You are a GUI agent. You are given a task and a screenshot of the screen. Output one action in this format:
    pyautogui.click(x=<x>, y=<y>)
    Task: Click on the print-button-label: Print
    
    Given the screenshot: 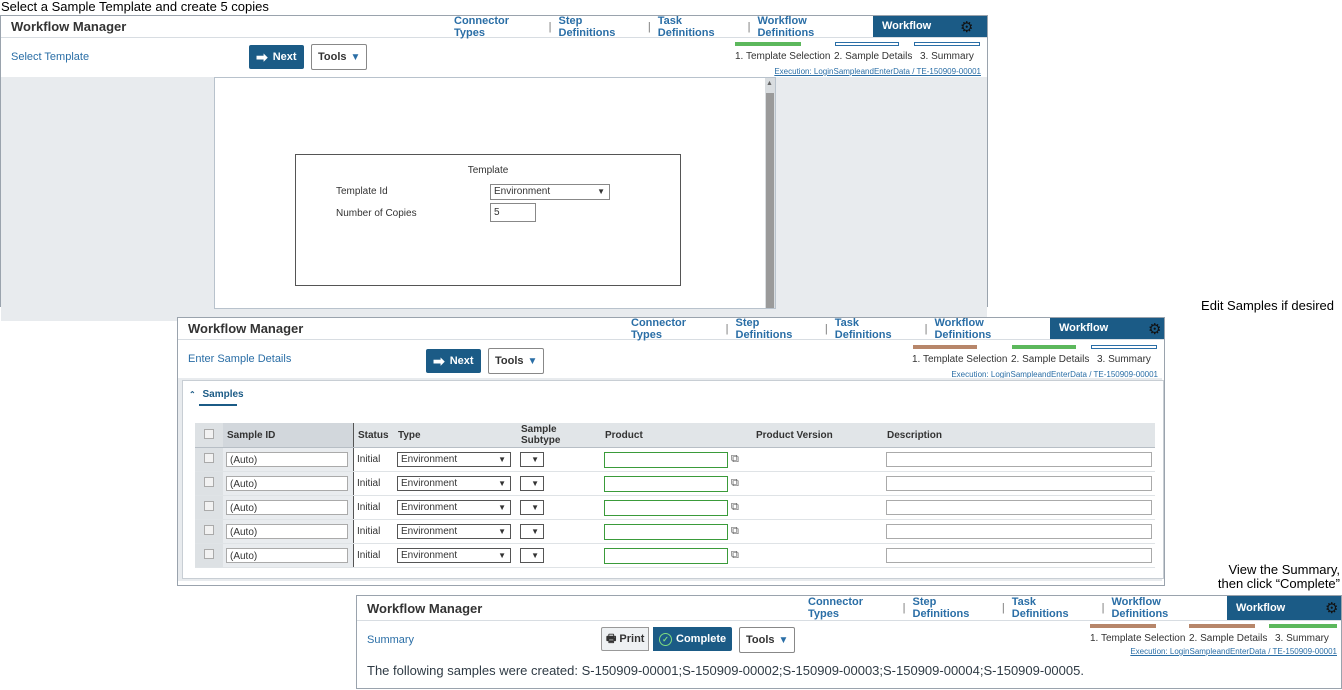 What is the action you would take?
    pyautogui.click(x=632, y=639)
    